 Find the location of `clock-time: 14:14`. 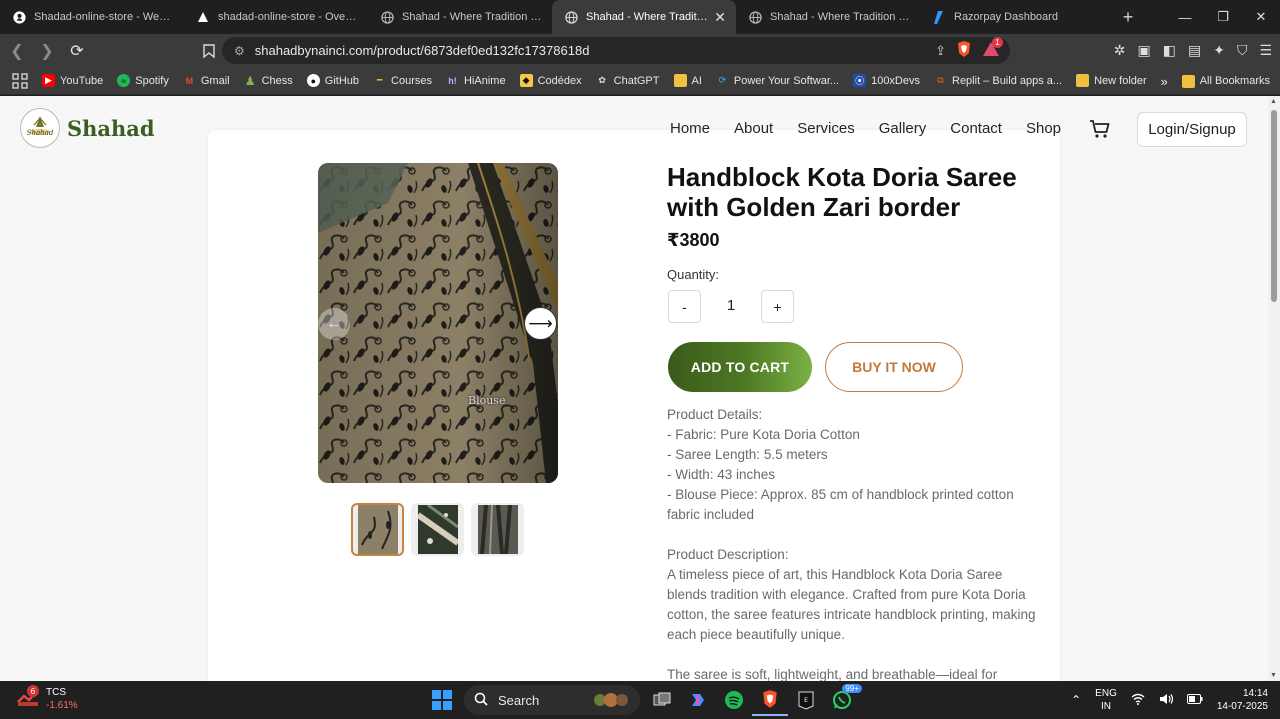

clock-time: 14:14 is located at coordinates (1255, 693).